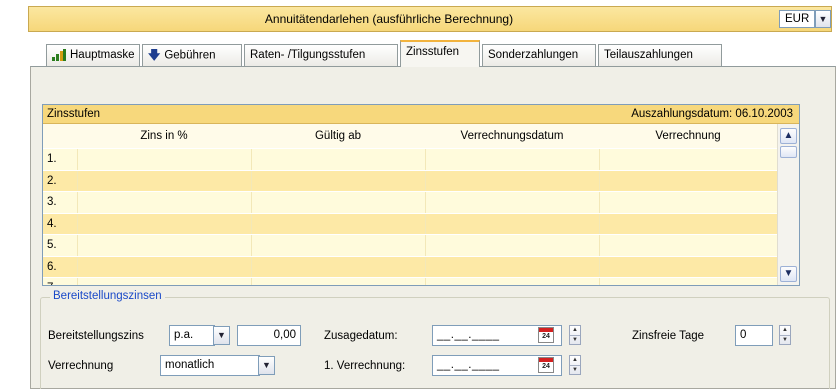 Image resolution: width=840 pixels, height=389 pixels. What do you see at coordinates (410, 159) in the screenshot?
I see `table-row: 1.` at bounding box center [410, 159].